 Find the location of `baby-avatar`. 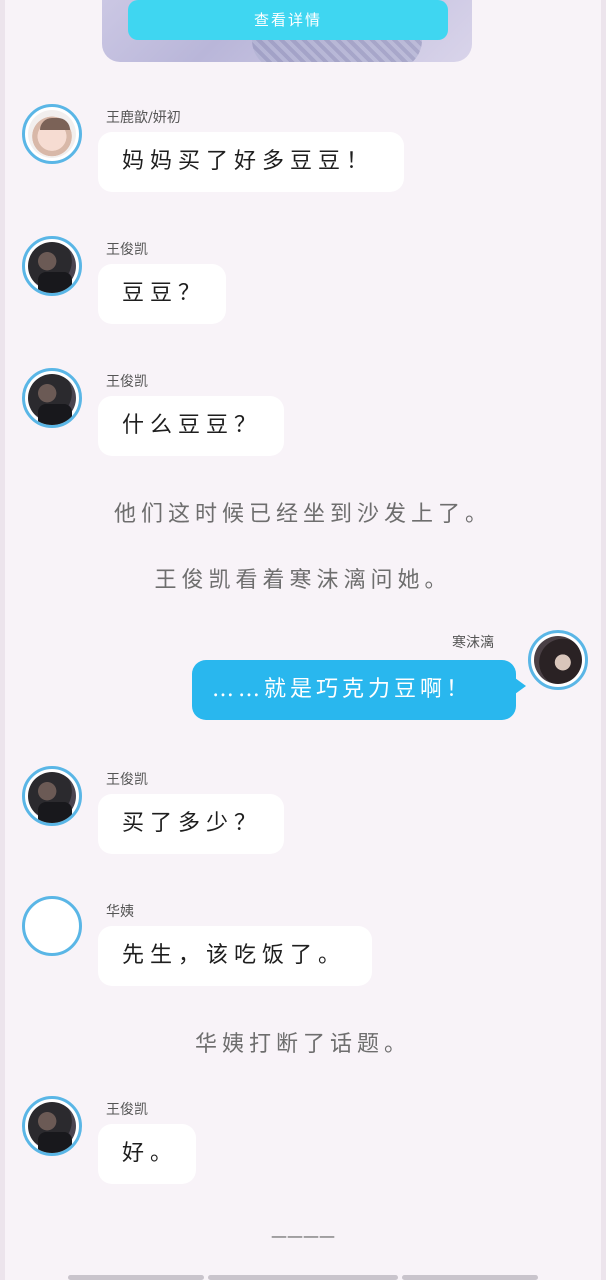

baby-avatar is located at coordinates (52, 134).